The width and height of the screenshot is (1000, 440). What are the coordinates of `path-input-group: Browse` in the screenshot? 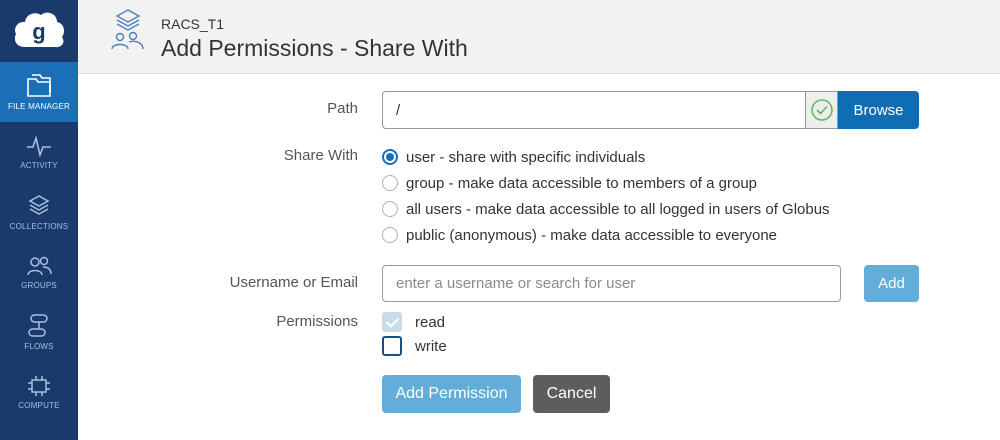 It's located at (650, 110).